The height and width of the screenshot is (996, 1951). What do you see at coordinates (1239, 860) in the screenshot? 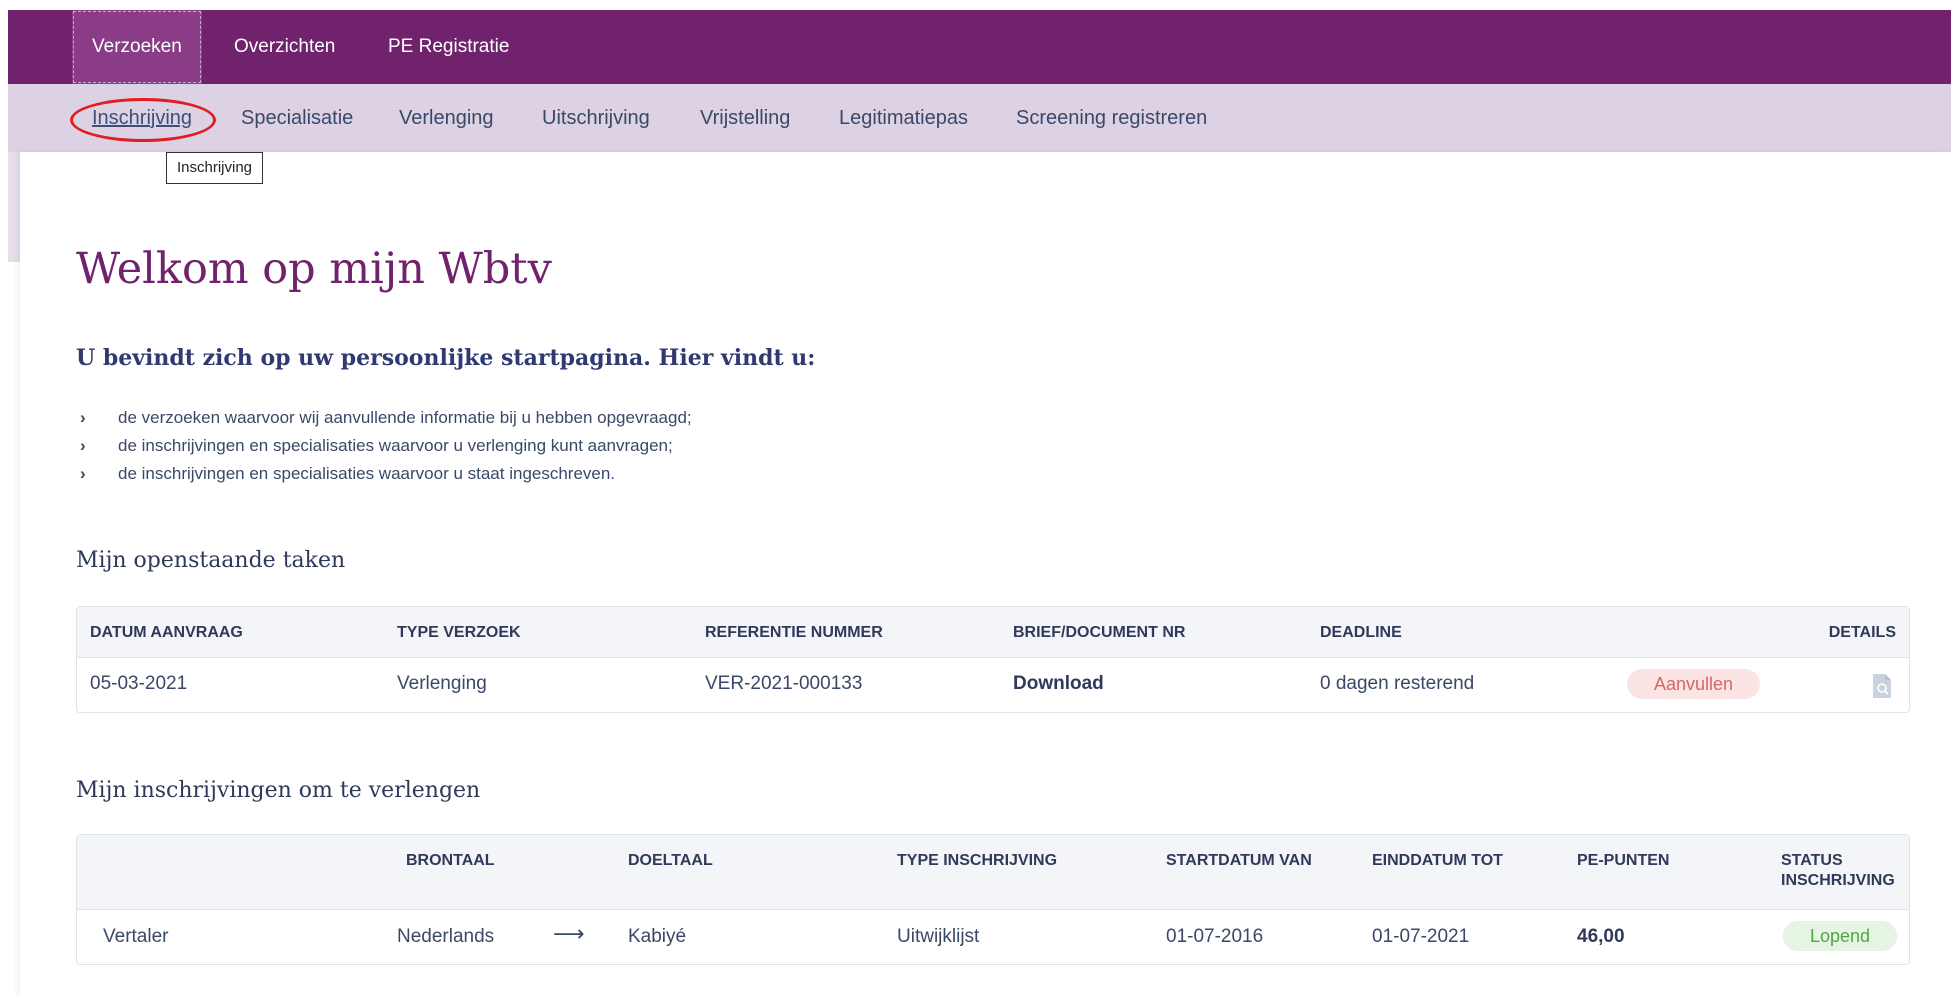
I see `column-header: STARTDATUM VAN` at bounding box center [1239, 860].